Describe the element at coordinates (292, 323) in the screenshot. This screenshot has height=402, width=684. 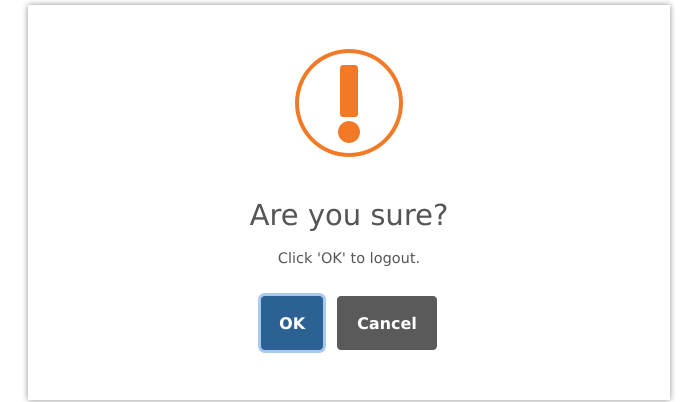
I see `ok-button: OK` at that location.